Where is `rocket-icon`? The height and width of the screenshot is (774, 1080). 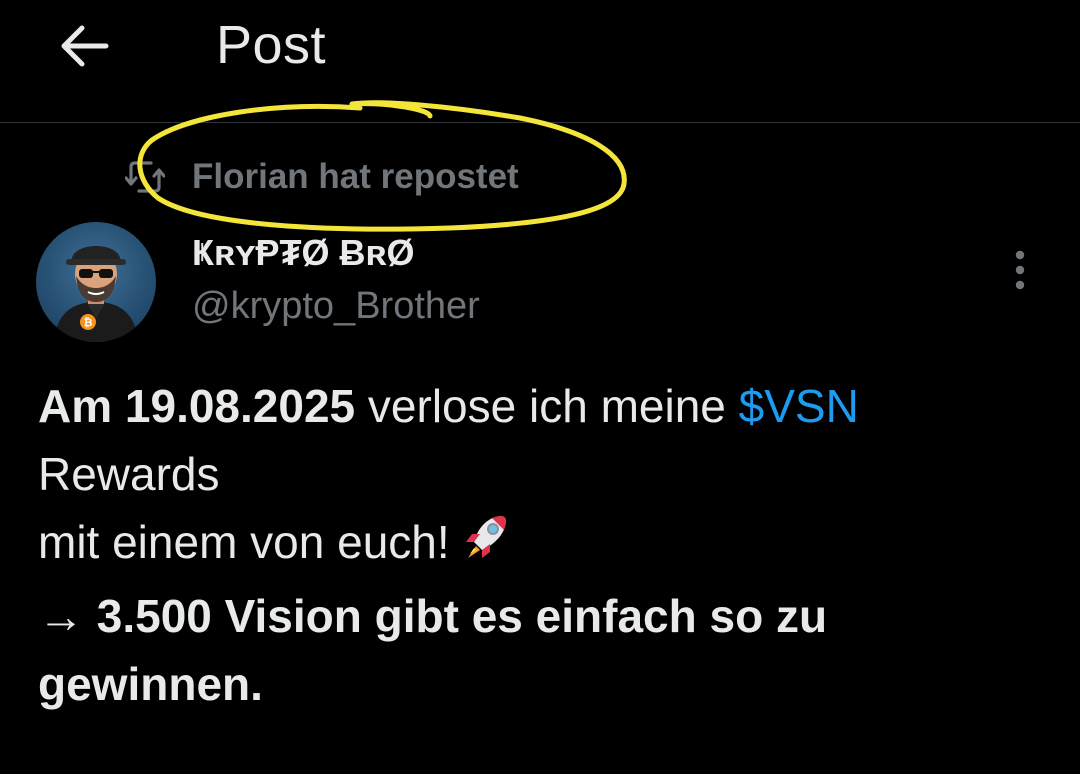 rocket-icon is located at coordinates (486, 547).